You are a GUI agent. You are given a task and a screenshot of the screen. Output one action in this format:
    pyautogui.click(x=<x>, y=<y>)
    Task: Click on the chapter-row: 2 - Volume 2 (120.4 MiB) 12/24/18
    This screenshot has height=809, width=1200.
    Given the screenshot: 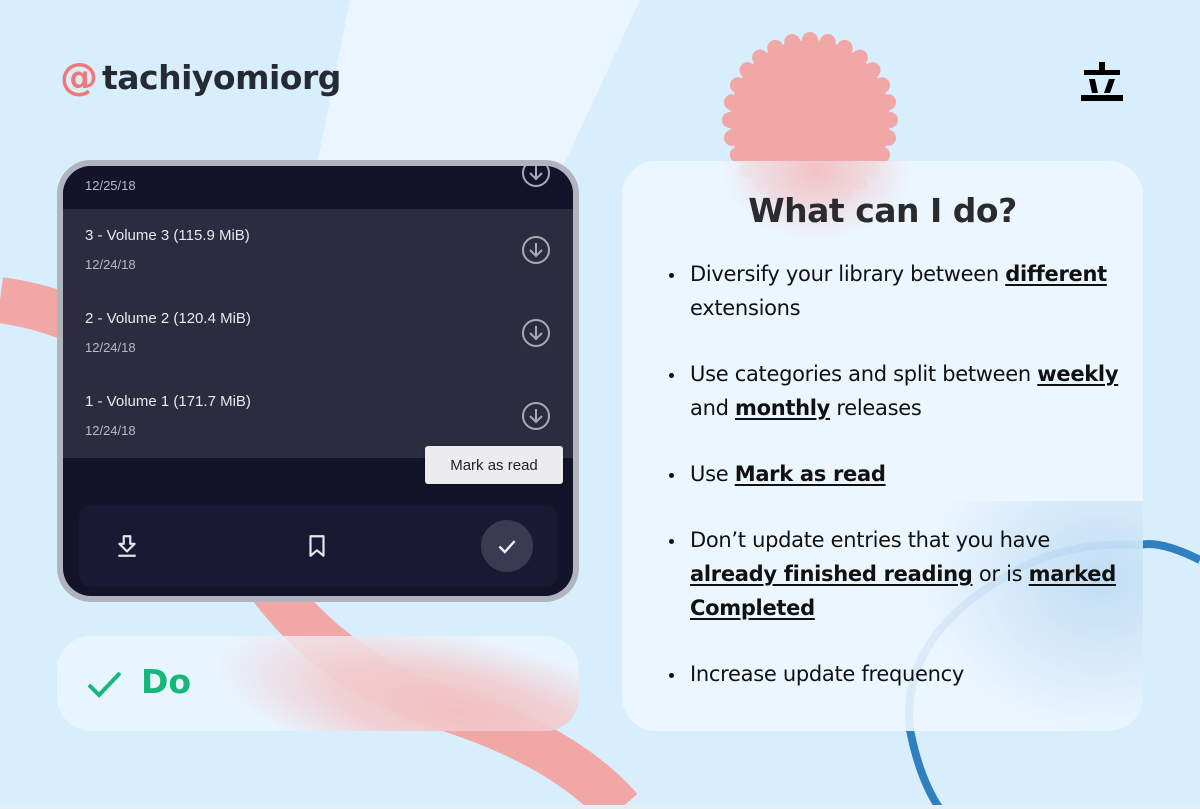 What is the action you would take?
    pyautogui.click(x=318, y=333)
    